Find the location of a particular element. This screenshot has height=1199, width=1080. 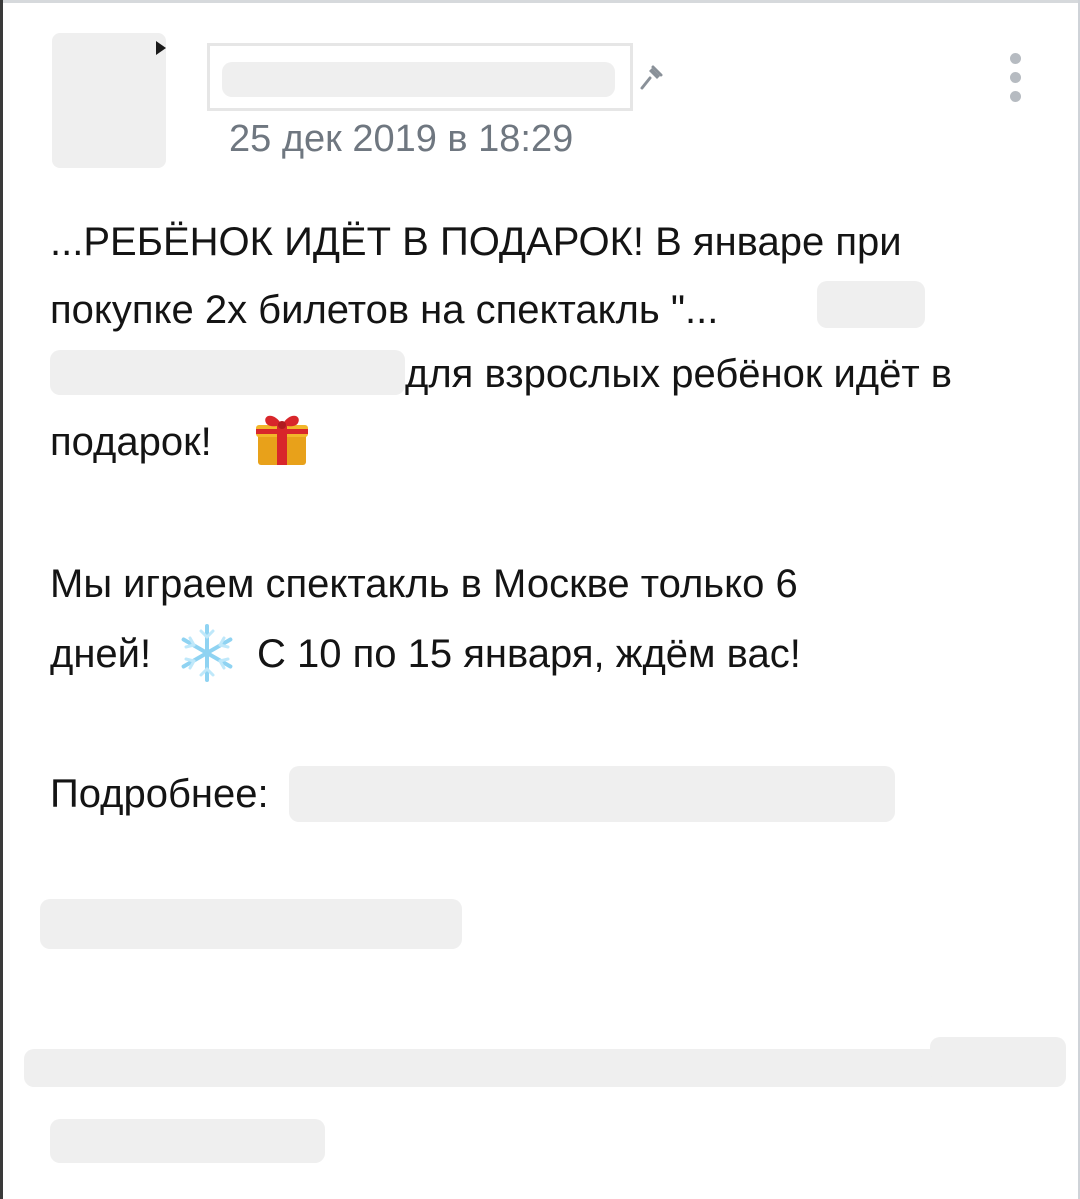

top-border is located at coordinates (540, 1).